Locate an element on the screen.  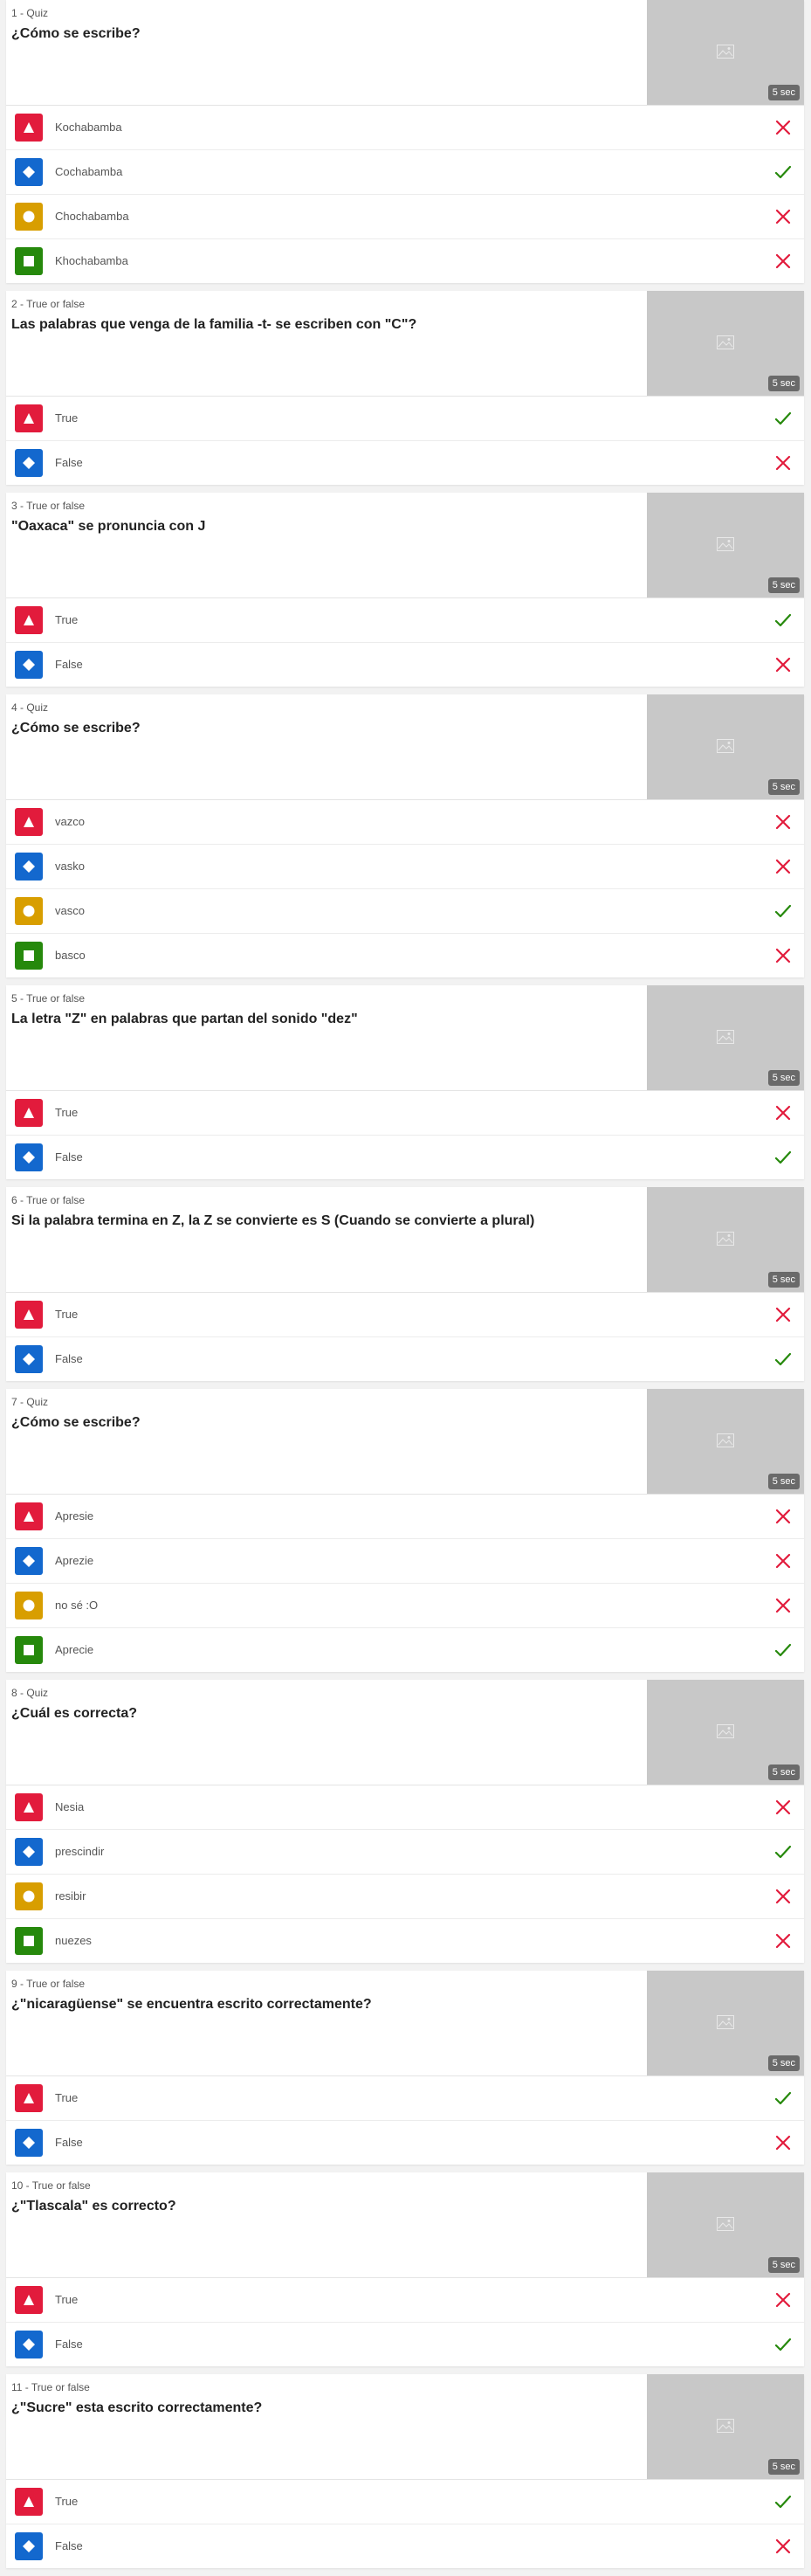
answer-row: Aprecie is located at coordinates (405, 1650).